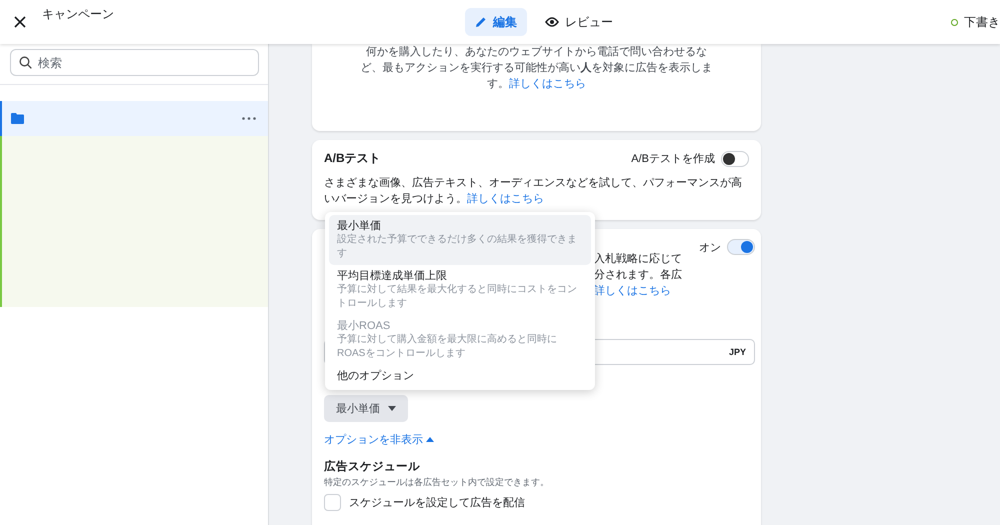 This screenshot has width=1000, height=525. What do you see at coordinates (954, 22) in the screenshot?
I see `status-dot` at bounding box center [954, 22].